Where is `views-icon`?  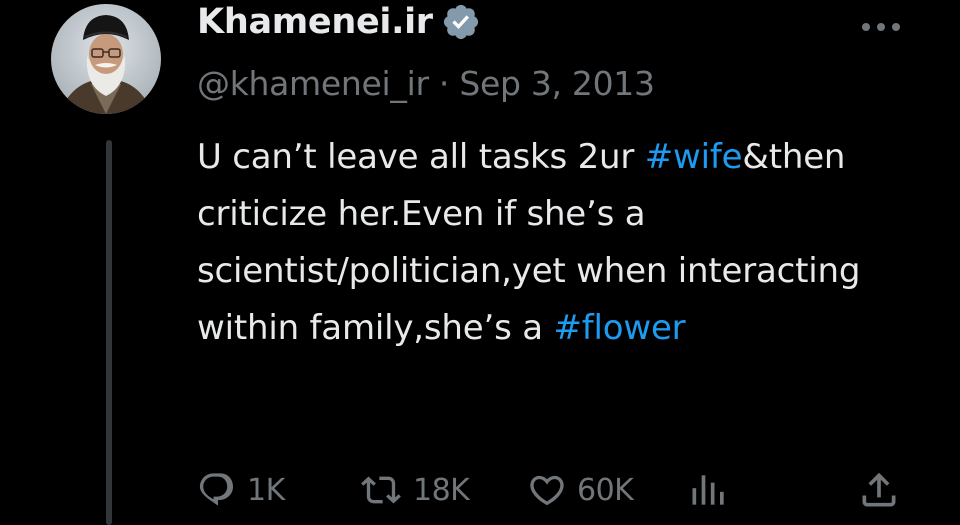
views-icon is located at coordinates (709, 490).